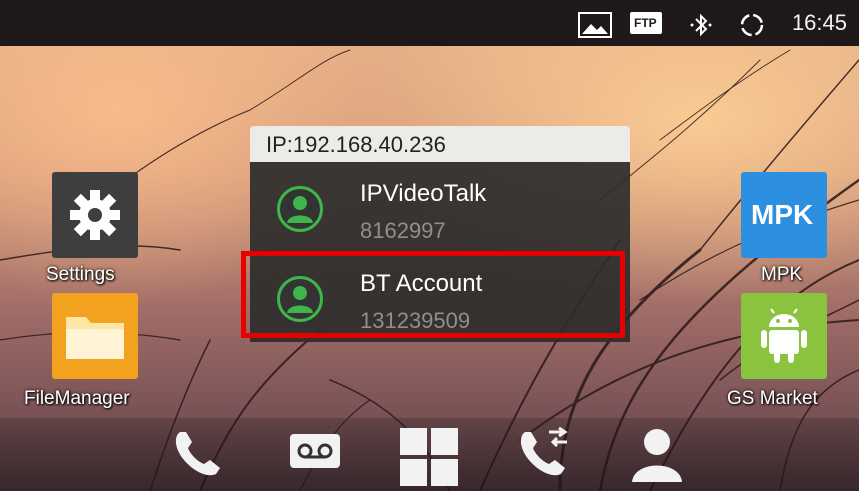 The image size is (859, 491). I want to click on filemanager-label: FileManager, so click(77, 398).